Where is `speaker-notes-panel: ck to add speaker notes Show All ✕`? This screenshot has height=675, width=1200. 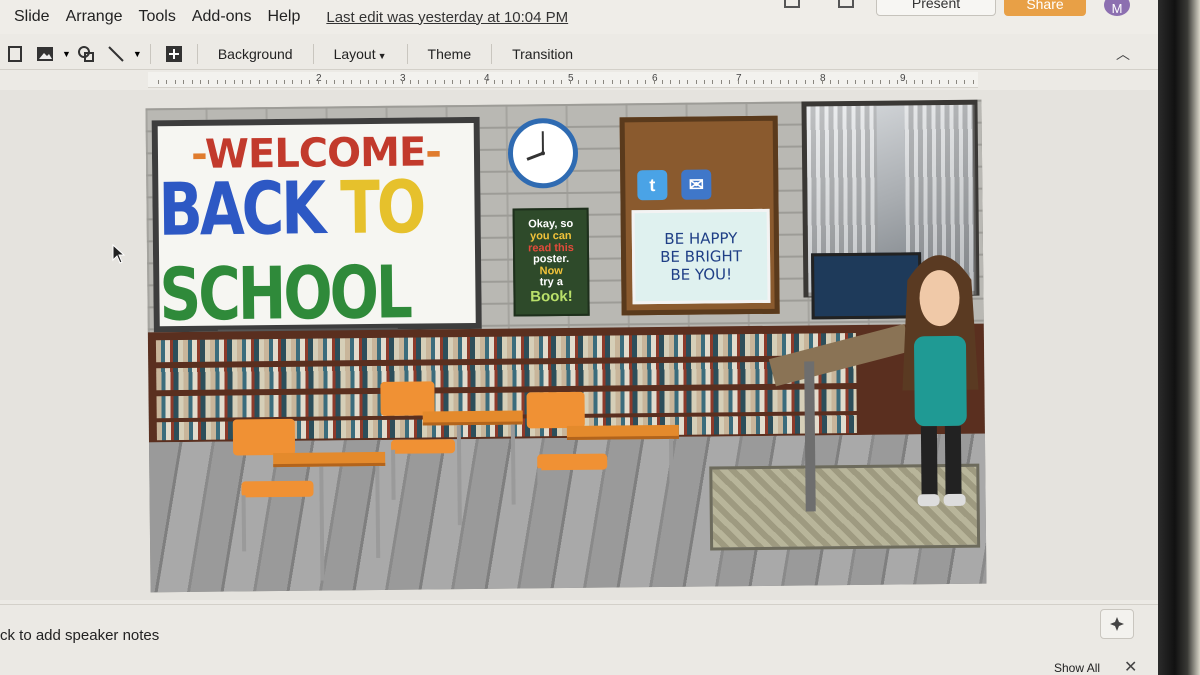
speaker-notes-panel: ck to add speaker notes Show All ✕ is located at coordinates (580, 639).